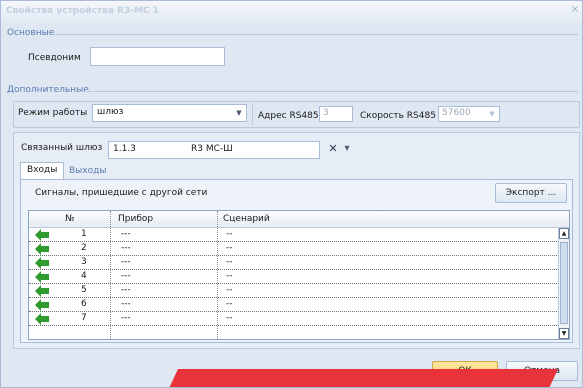  What do you see at coordinates (492, 114) in the screenshot?
I see `rs485-speed-dropdown-icon: ▼` at bounding box center [492, 114].